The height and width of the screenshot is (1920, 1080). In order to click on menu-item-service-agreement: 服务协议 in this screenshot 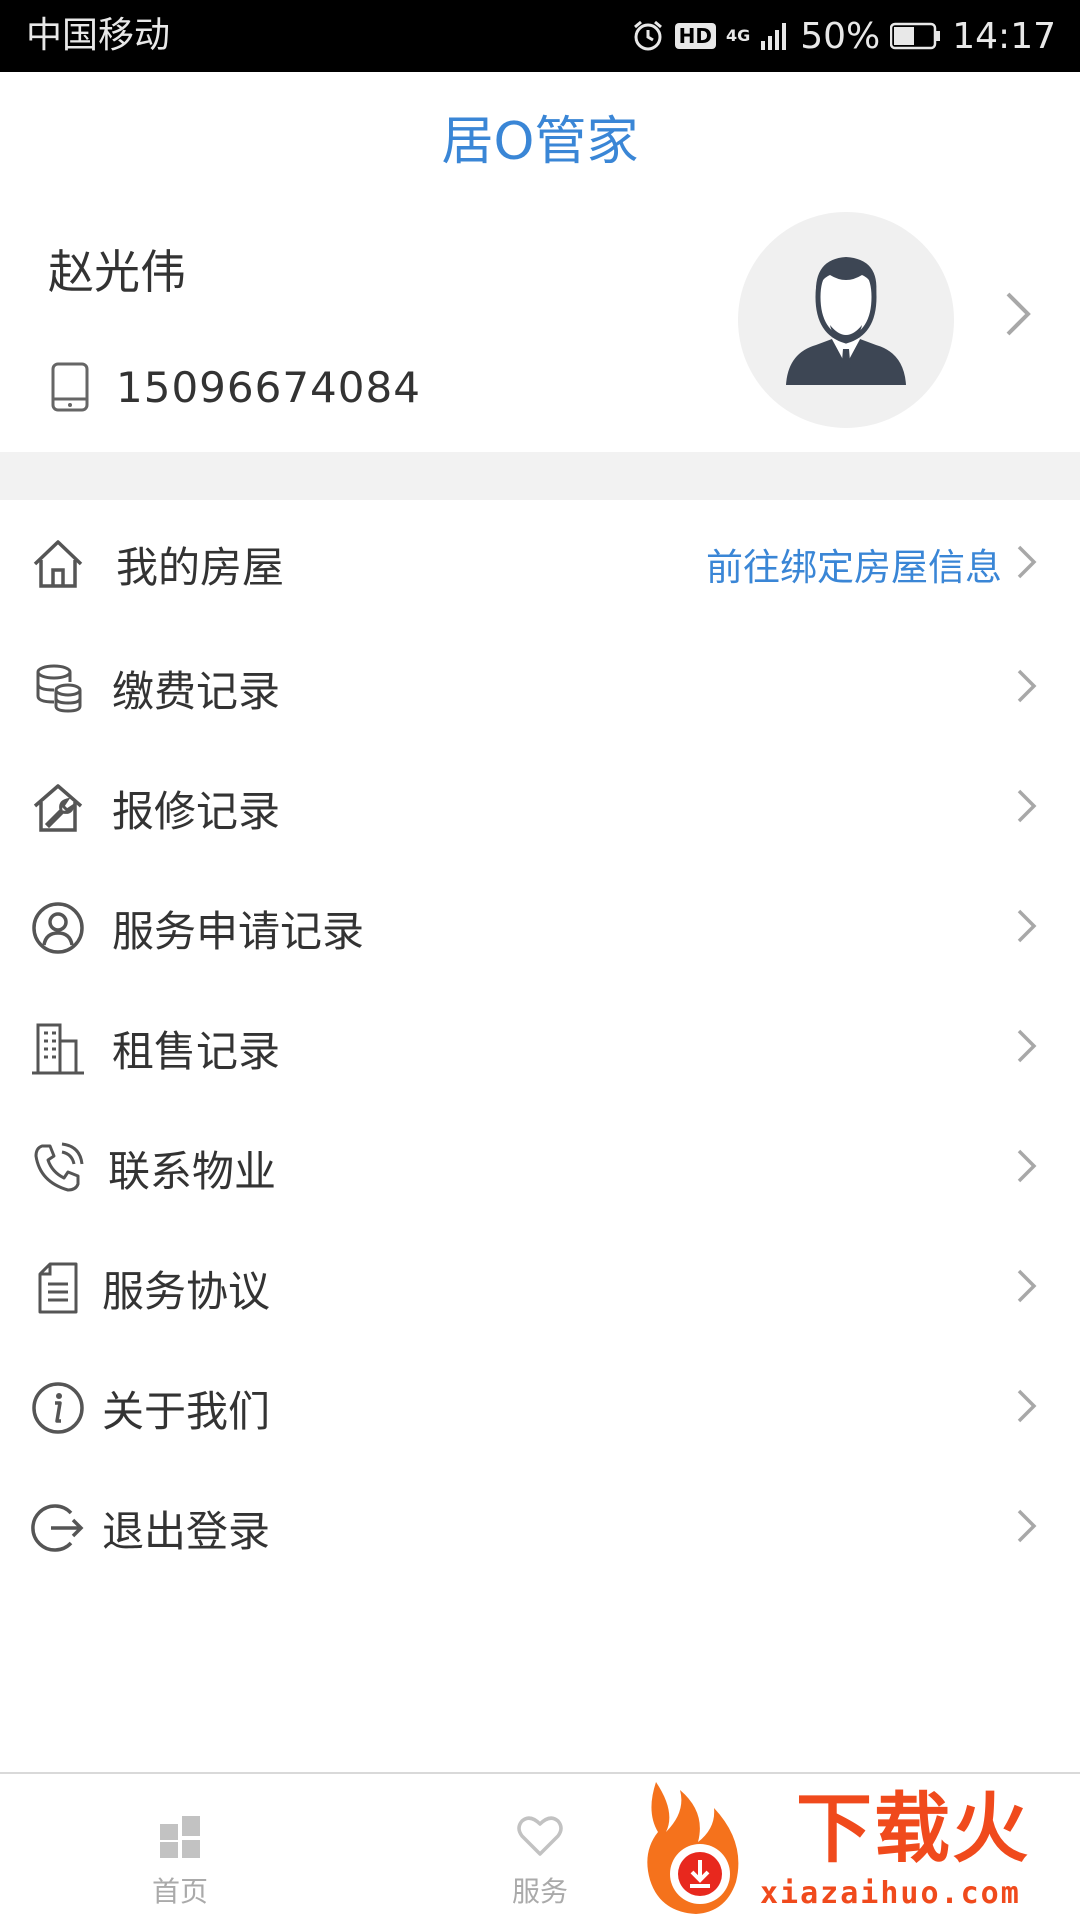, I will do `click(540, 1288)`.